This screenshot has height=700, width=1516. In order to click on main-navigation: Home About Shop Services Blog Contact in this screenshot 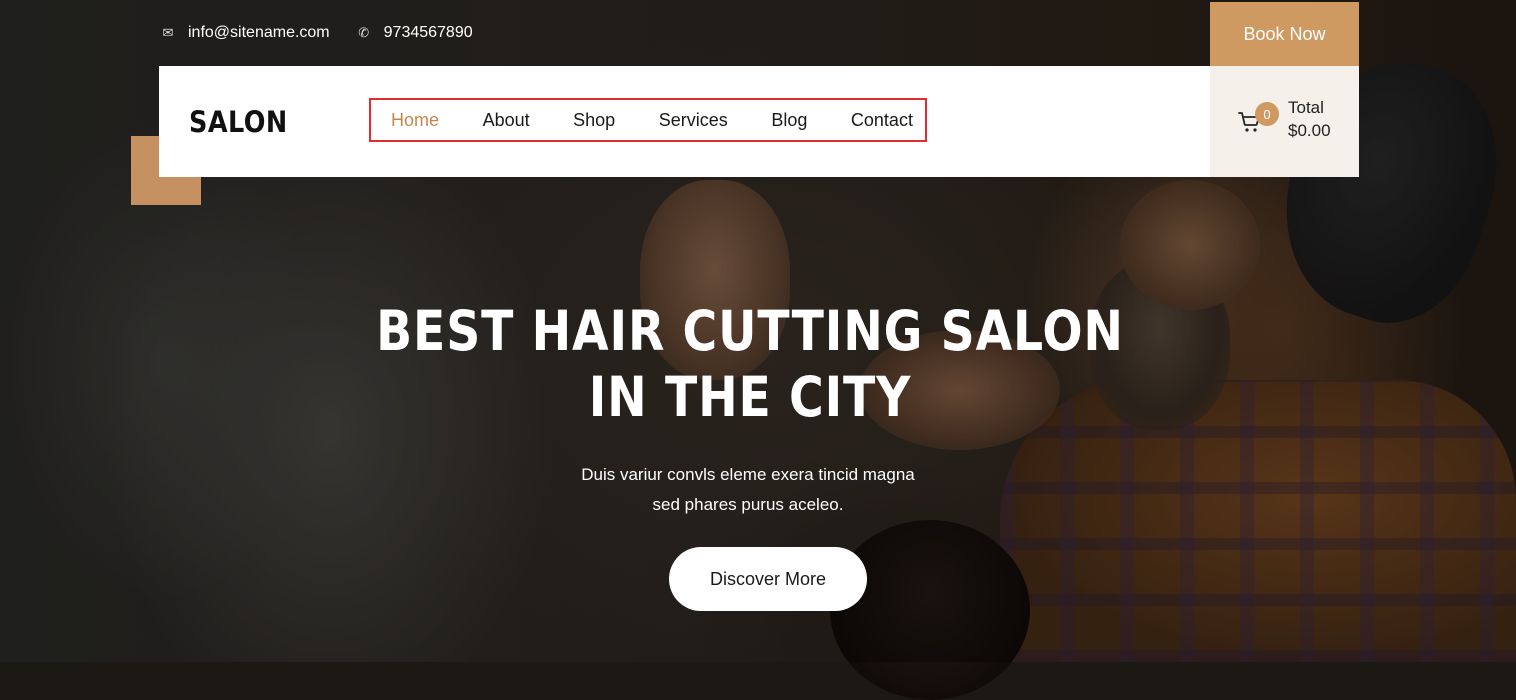, I will do `click(648, 120)`.